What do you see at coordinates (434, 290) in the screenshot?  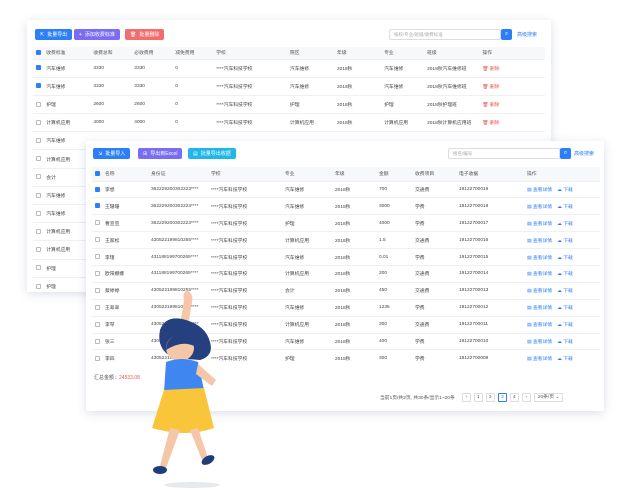 I see `table-cell: 交通费` at bounding box center [434, 290].